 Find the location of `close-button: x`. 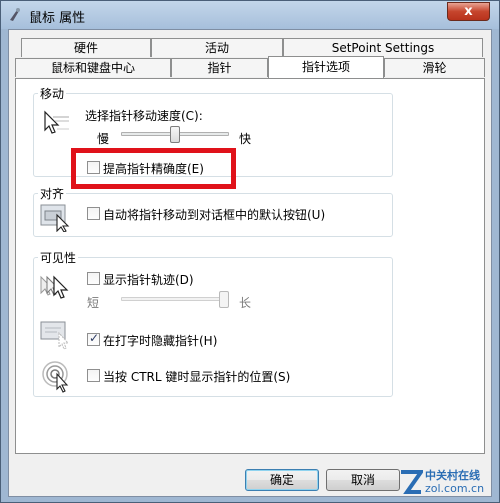

close-button: x is located at coordinates (468, 11).